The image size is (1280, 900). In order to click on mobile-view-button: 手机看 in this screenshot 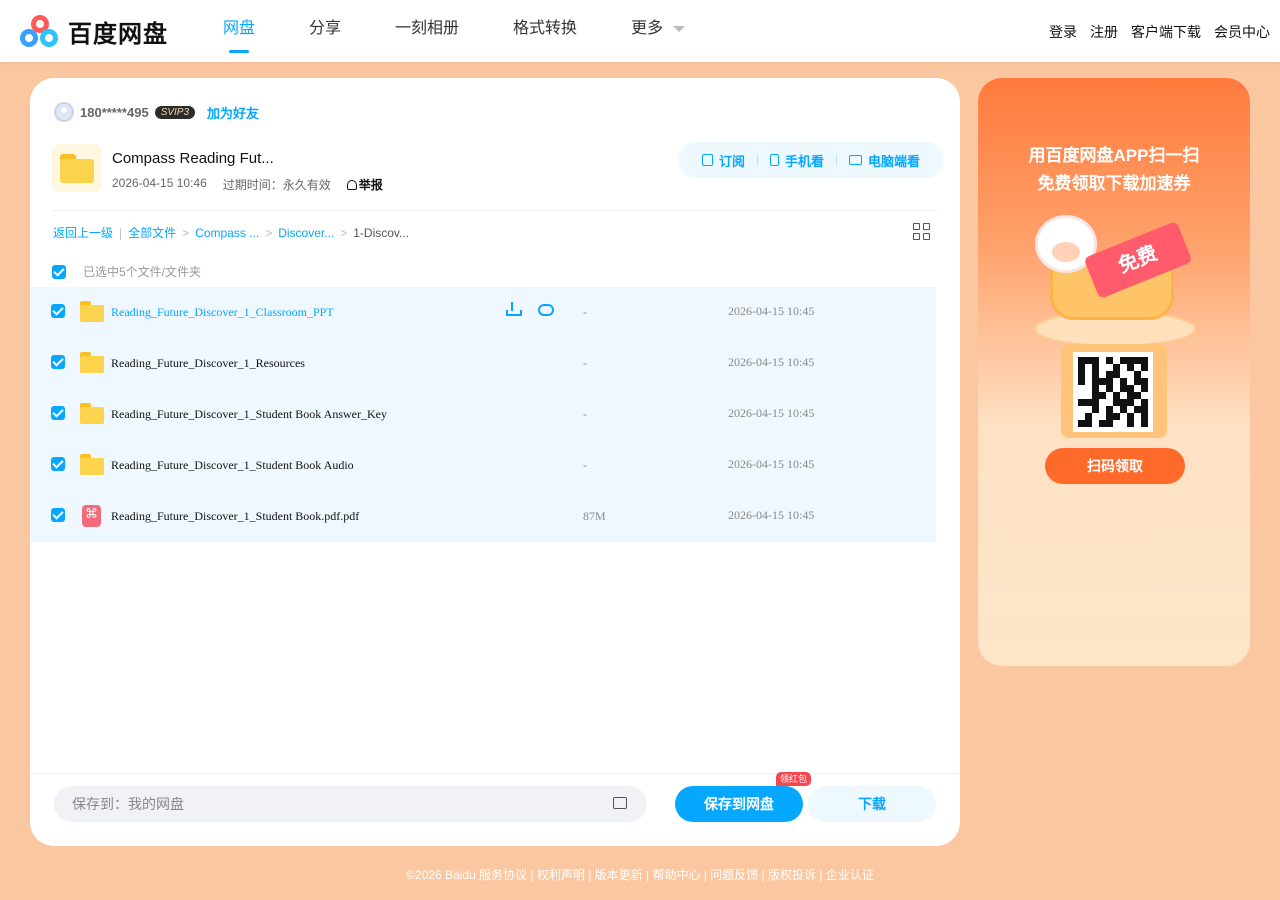, I will do `click(797, 160)`.